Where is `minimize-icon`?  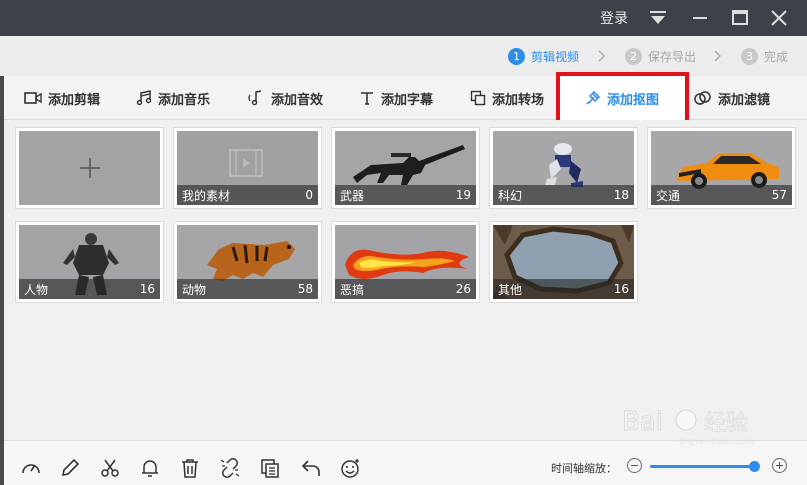 minimize-icon is located at coordinates (700, 18).